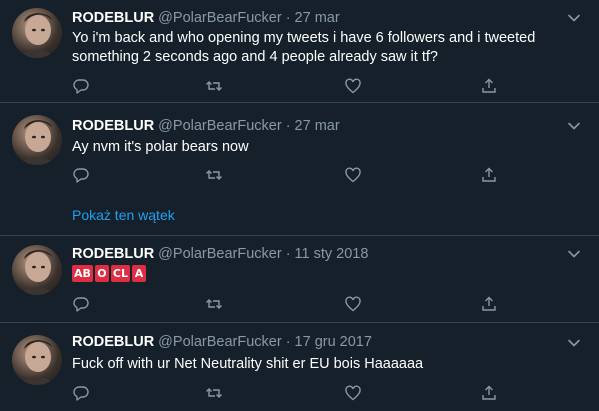 This screenshot has width=599, height=411. I want to click on a-blood-type-emoji: A, so click(139, 273).